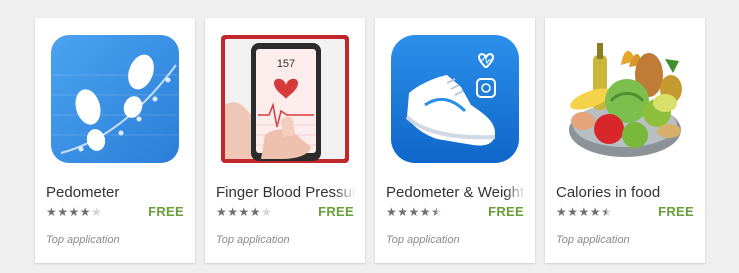  What do you see at coordinates (115, 99) in the screenshot?
I see `footprints-icon` at bounding box center [115, 99].